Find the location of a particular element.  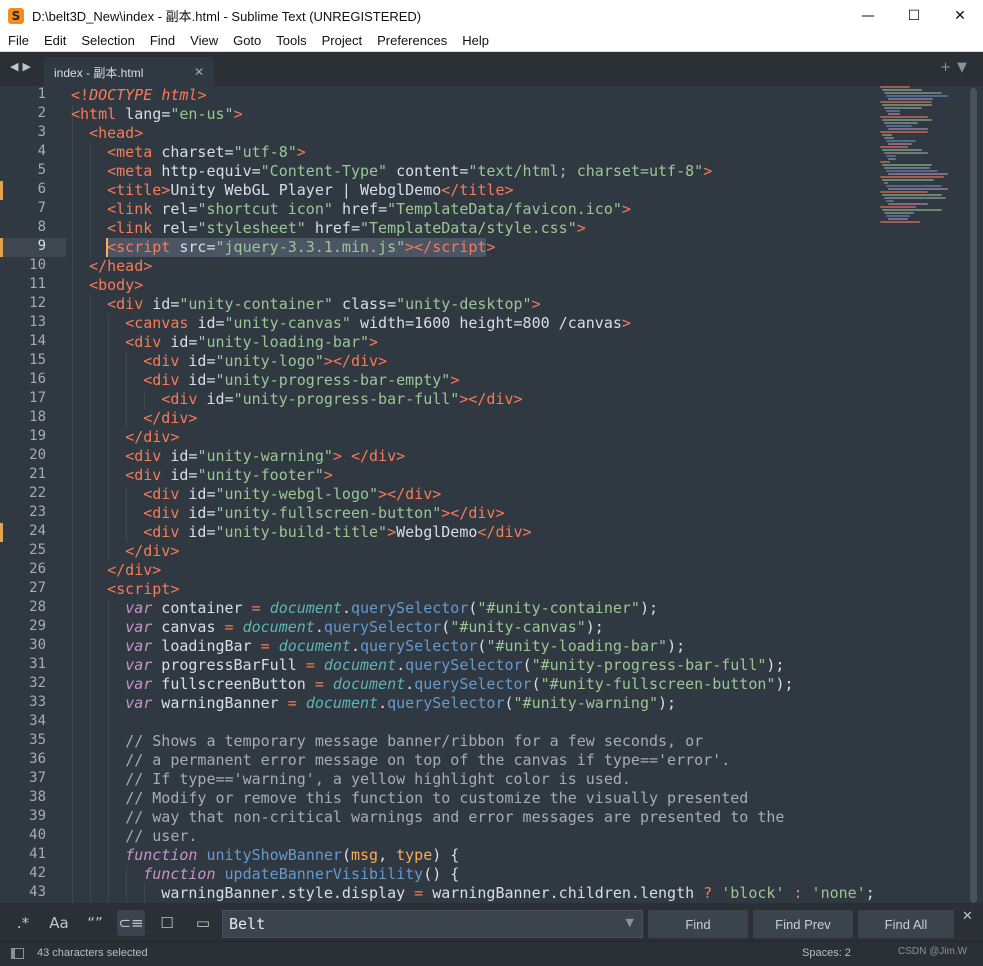

code-line: <div id="unity-logo"></div> is located at coordinates (265, 361).